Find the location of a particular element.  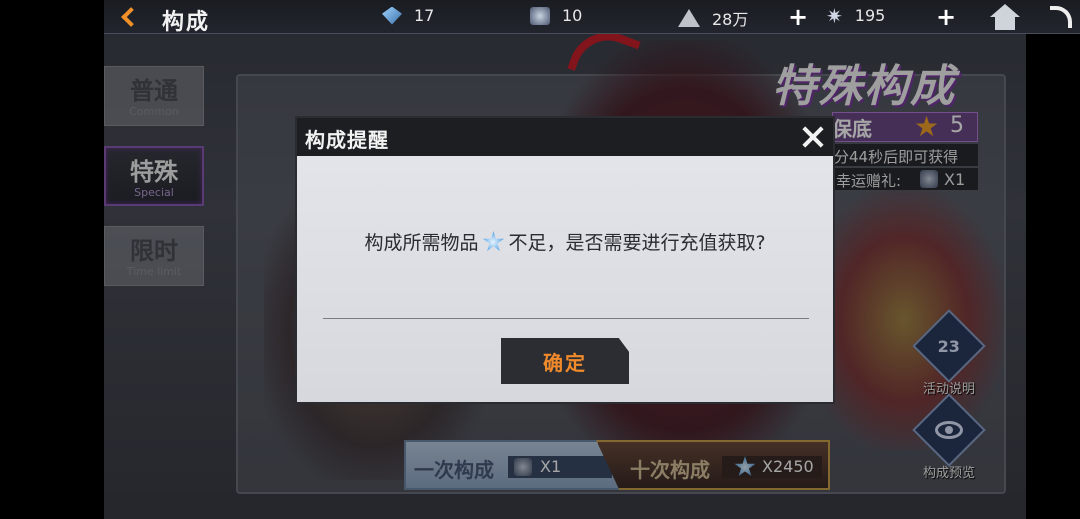

top-bar: 构成 17 10 28万 + ✷ 195 + is located at coordinates (592, 17).